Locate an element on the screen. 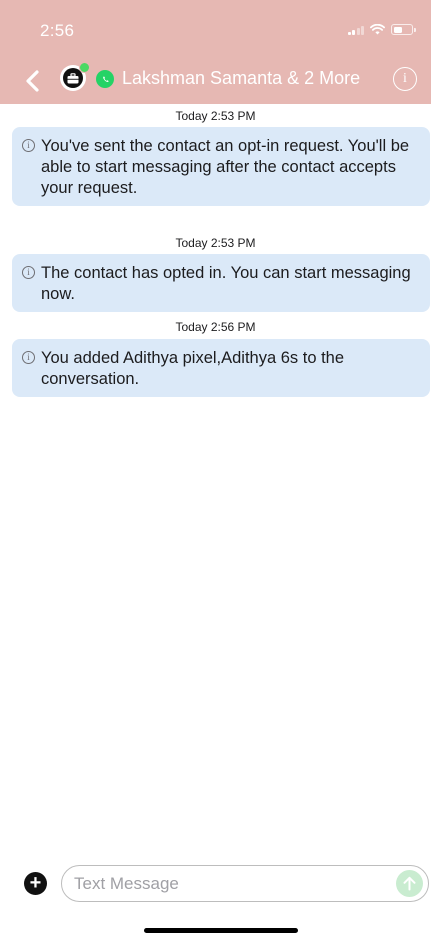 The width and height of the screenshot is (431, 933). arrow-up-icon is located at coordinates (409, 883).